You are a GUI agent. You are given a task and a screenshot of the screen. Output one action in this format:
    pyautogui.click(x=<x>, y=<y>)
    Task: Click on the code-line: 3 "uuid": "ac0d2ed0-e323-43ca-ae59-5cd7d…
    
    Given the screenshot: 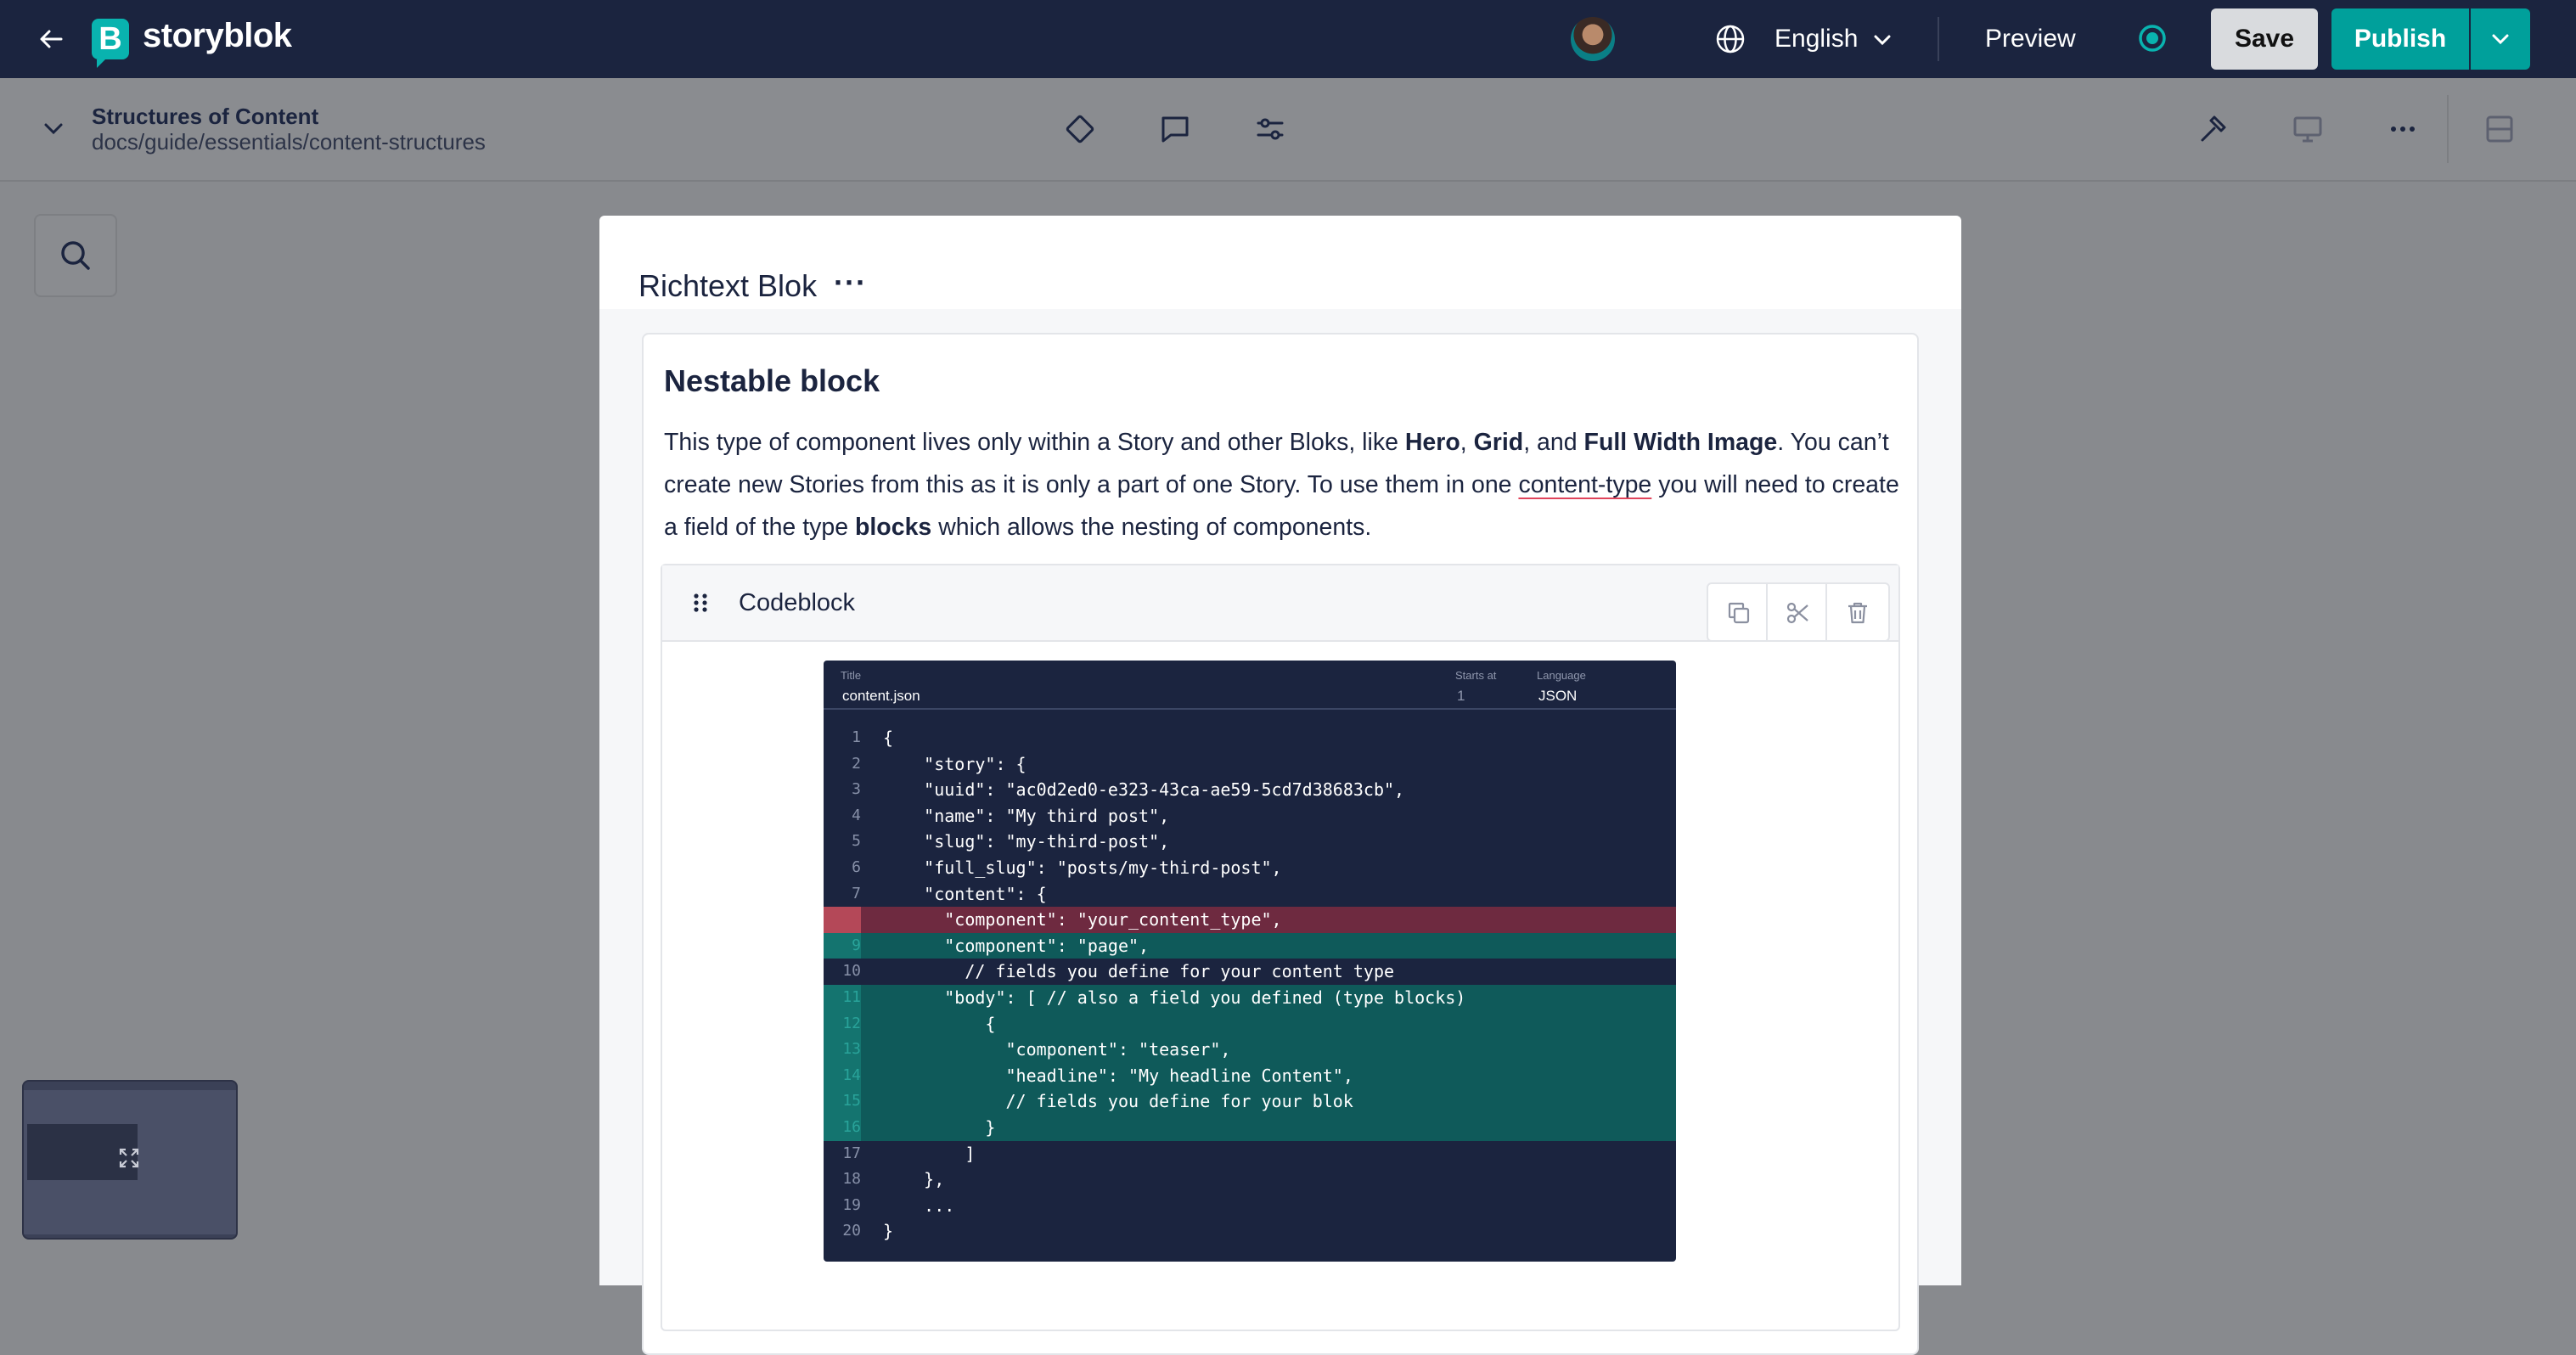 What is the action you would take?
    pyautogui.click(x=1250, y=790)
    